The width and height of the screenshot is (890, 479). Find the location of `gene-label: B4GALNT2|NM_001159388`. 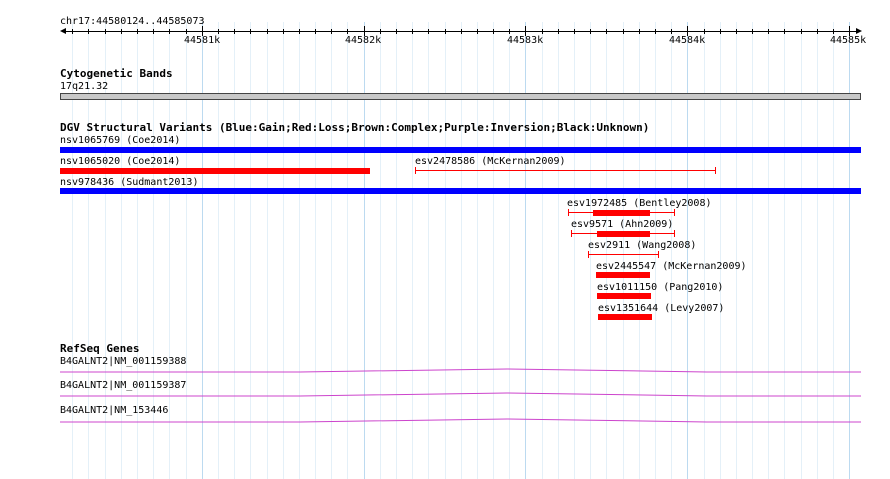

gene-label: B4GALNT2|NM_001159388 is located at coordinates (123, 361).